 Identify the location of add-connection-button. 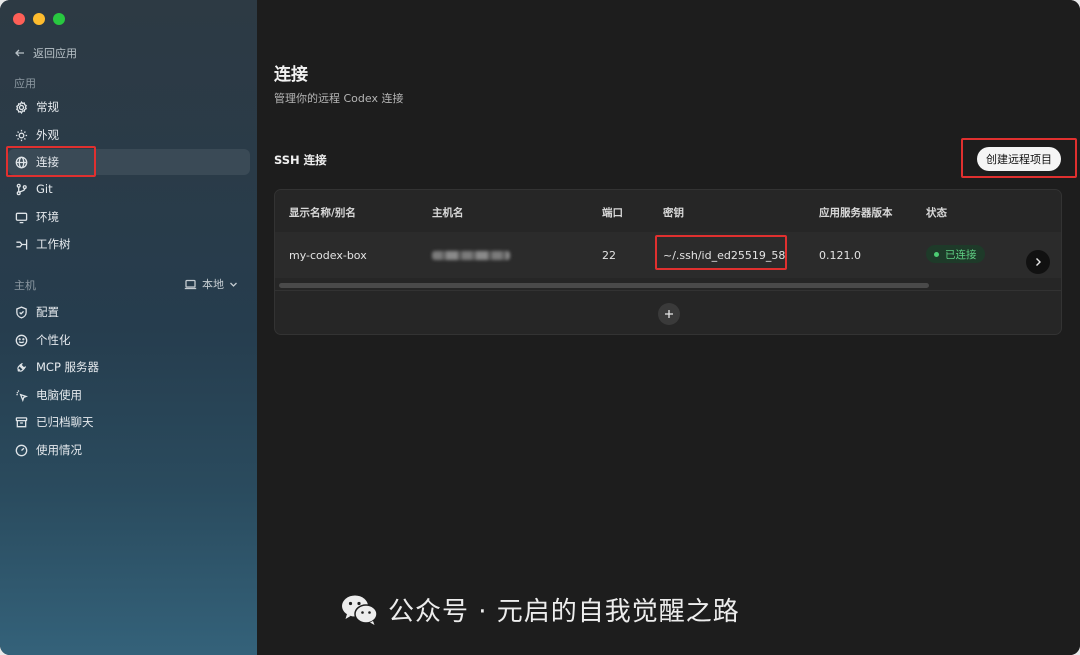
(669, 314).